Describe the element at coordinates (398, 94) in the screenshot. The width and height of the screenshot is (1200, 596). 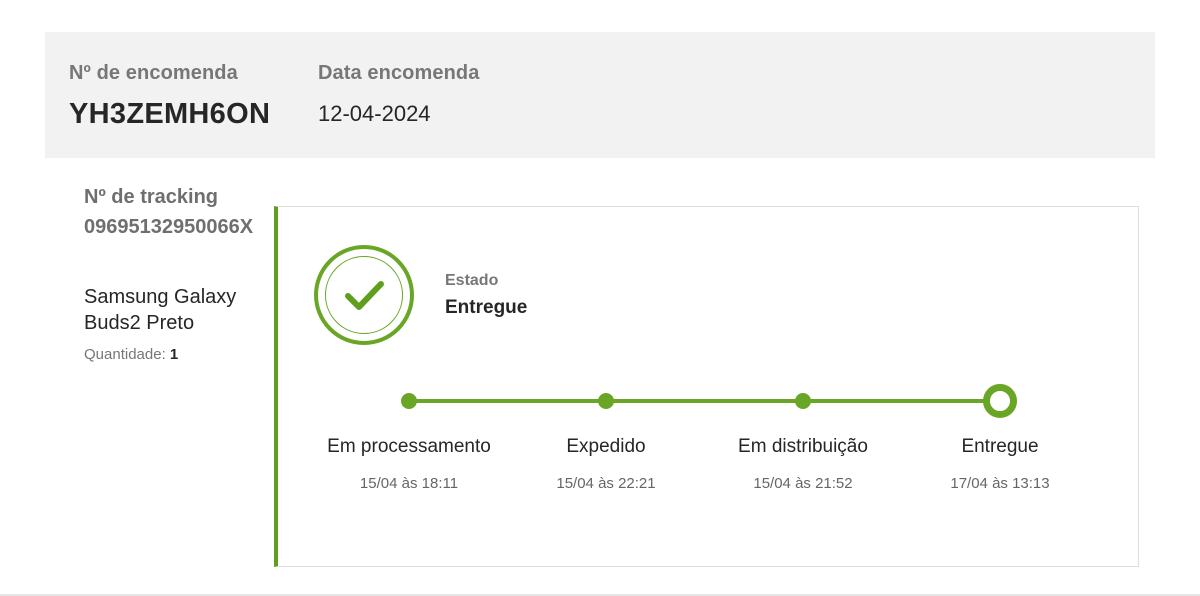
I see `order-date-block: Data encomenda 12-04-2024` at that location.